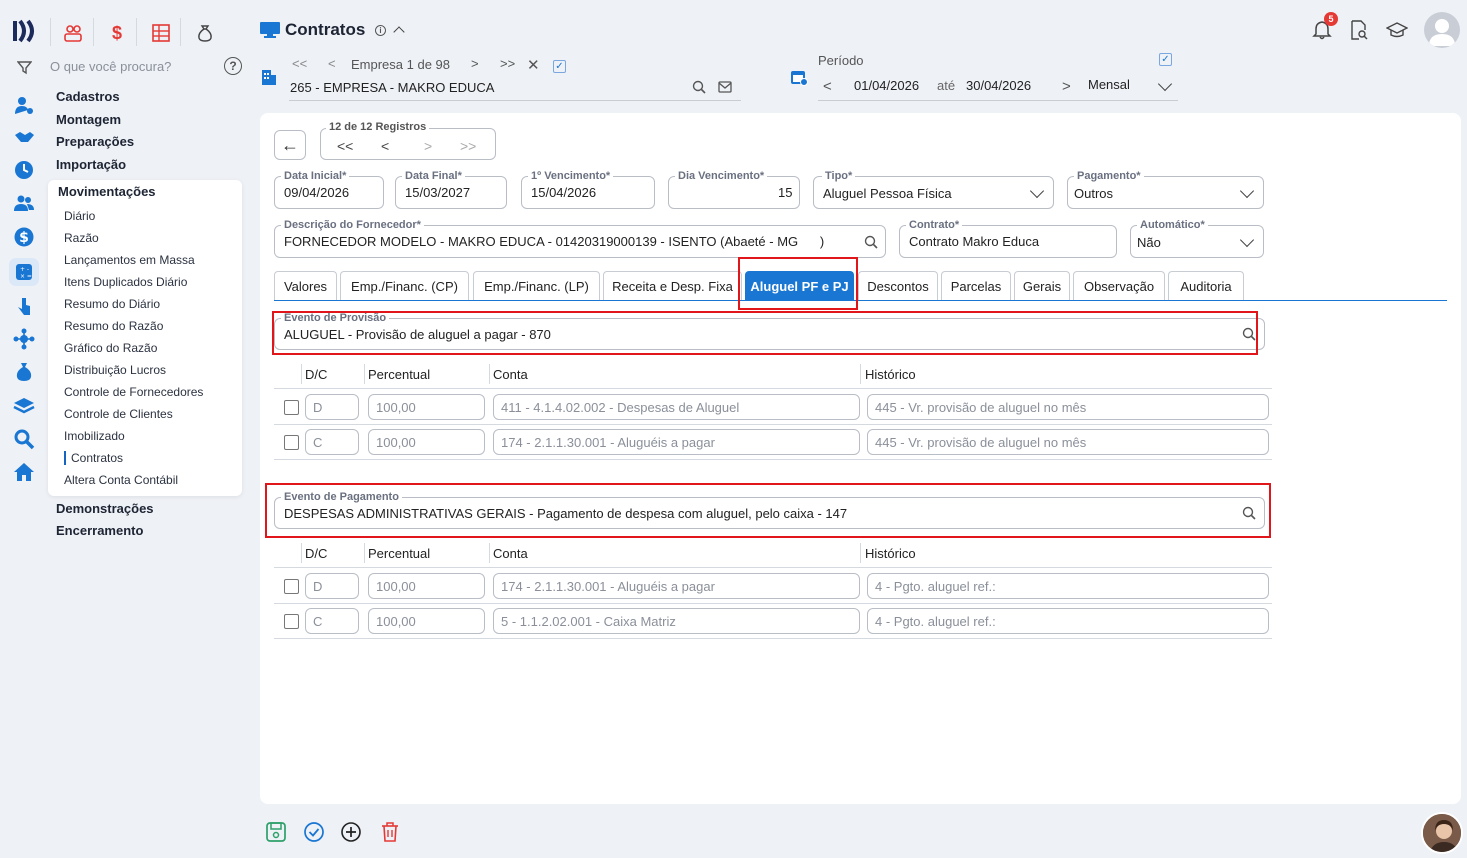  Describe the element at coordinates (559, 66) in the screenshot. I see `company-checkbox: ✓` at that location.